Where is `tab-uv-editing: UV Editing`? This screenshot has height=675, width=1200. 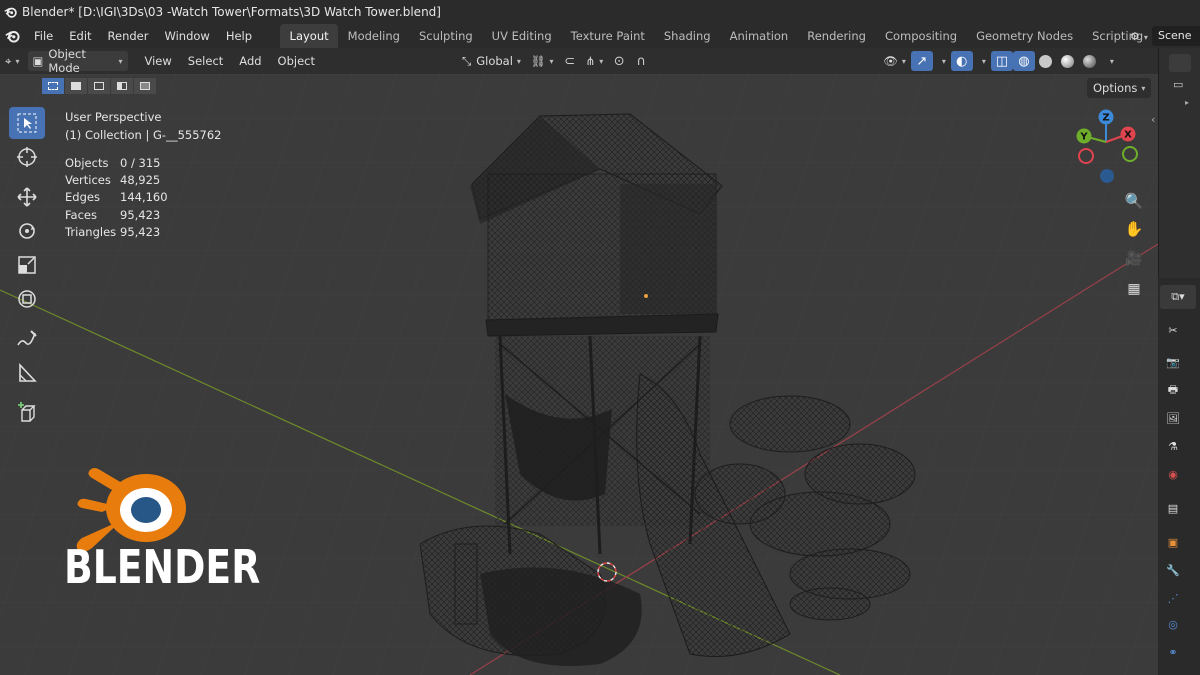 tab-uv-editing: UV Editing is located at coordinates (521, 36).